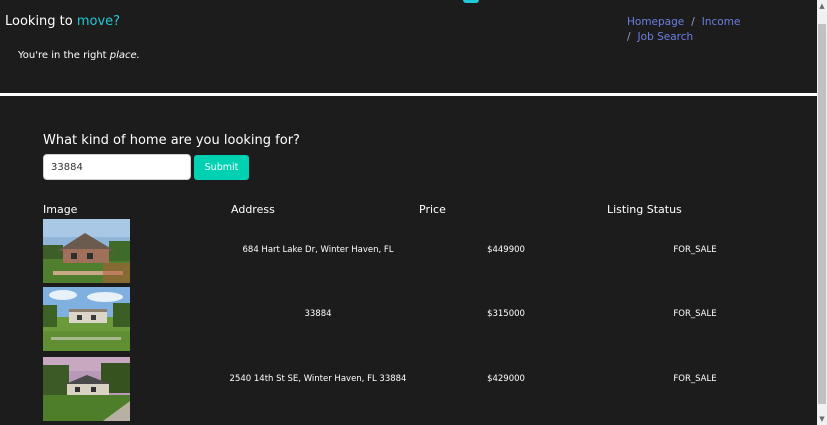  Describe the element at coordinates (408, 94) in the screenshot. I see `section-divider` at that location.